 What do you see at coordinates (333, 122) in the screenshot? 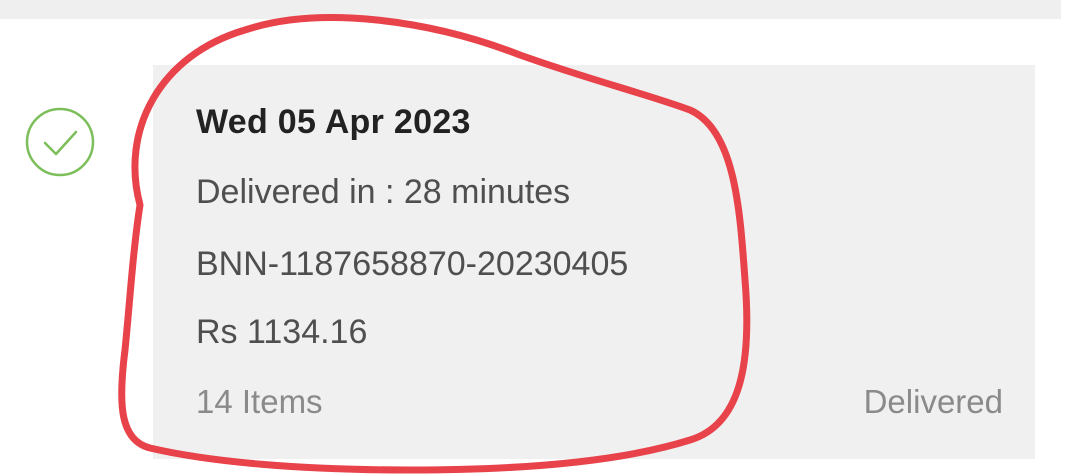
I see `order-date: Wed 05 Apr 2023` at bounding box center [333, 122].